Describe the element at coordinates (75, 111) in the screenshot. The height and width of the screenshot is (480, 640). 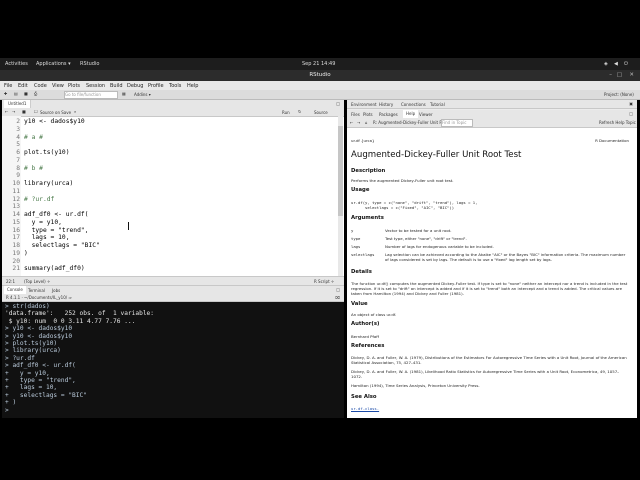
I see `search-icon: ⌕` at that location.